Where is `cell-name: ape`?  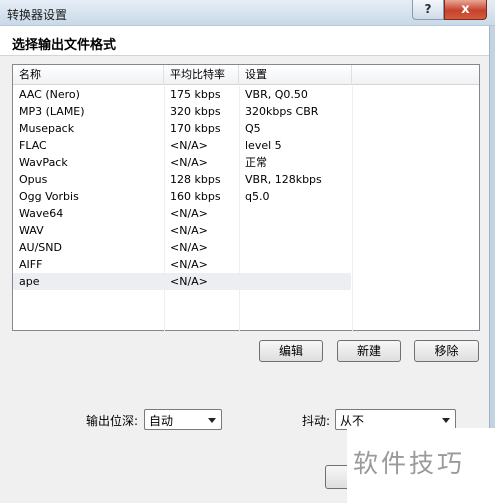
cell-name: ape is located at coordinates (29, 281).